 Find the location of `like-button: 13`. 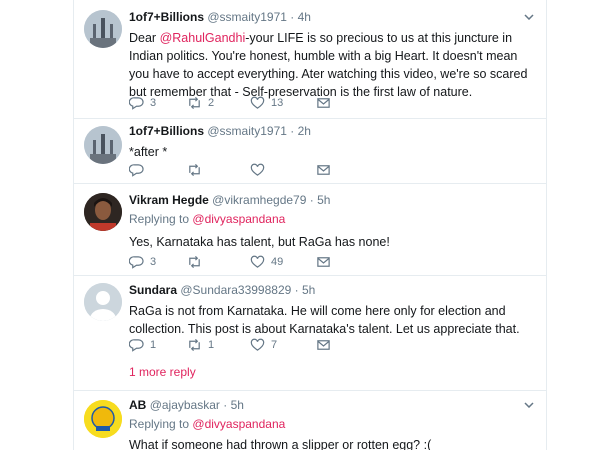

like-button: 13 is located at coordinates (266, 103).